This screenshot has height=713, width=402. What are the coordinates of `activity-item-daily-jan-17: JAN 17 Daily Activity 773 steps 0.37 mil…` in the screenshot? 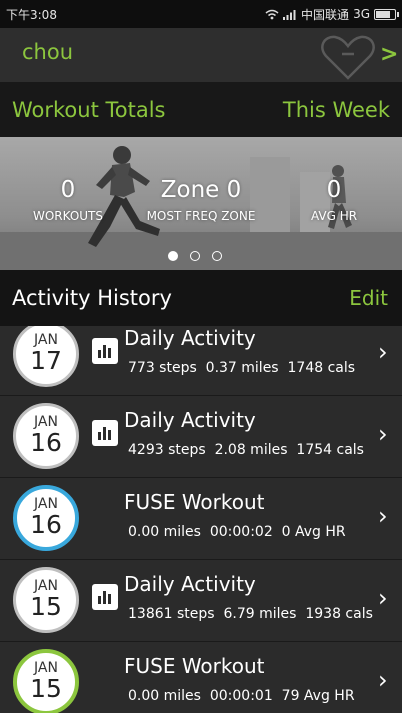 It's located at (201, 361).